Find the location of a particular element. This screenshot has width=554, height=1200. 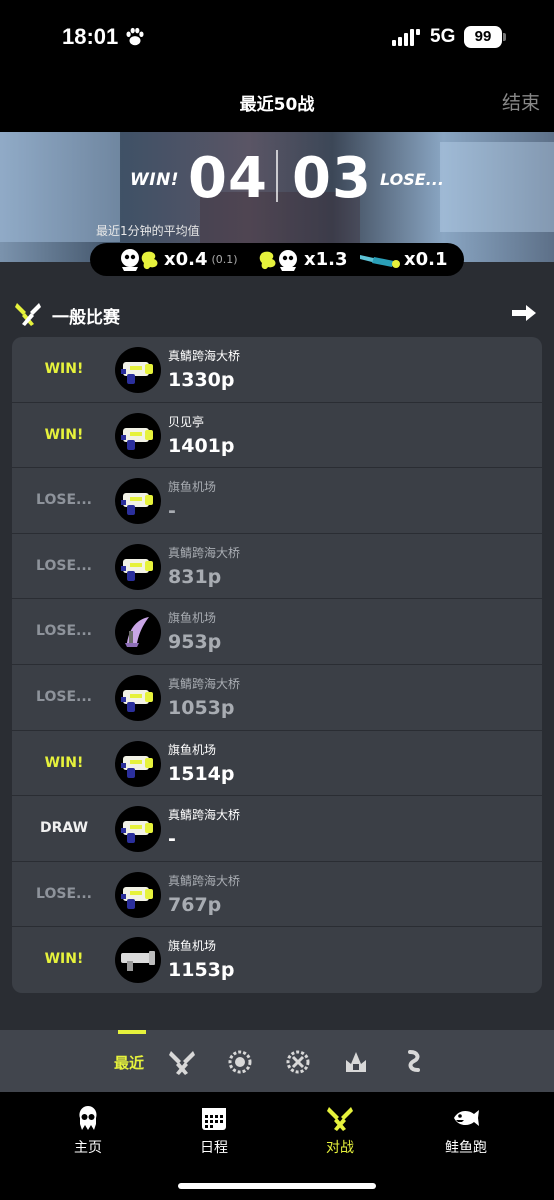

filter-active-indicator is located at coordinates (132, 1032).